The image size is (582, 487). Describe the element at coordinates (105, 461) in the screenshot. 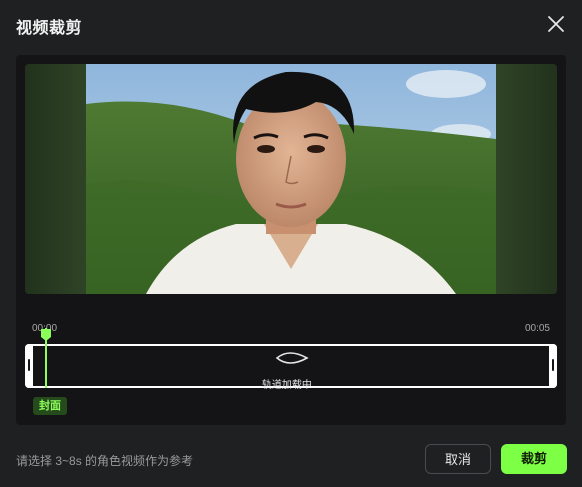

I see `duration-hint: 请选择 3~8s 的角色视频作为参考` at that location.